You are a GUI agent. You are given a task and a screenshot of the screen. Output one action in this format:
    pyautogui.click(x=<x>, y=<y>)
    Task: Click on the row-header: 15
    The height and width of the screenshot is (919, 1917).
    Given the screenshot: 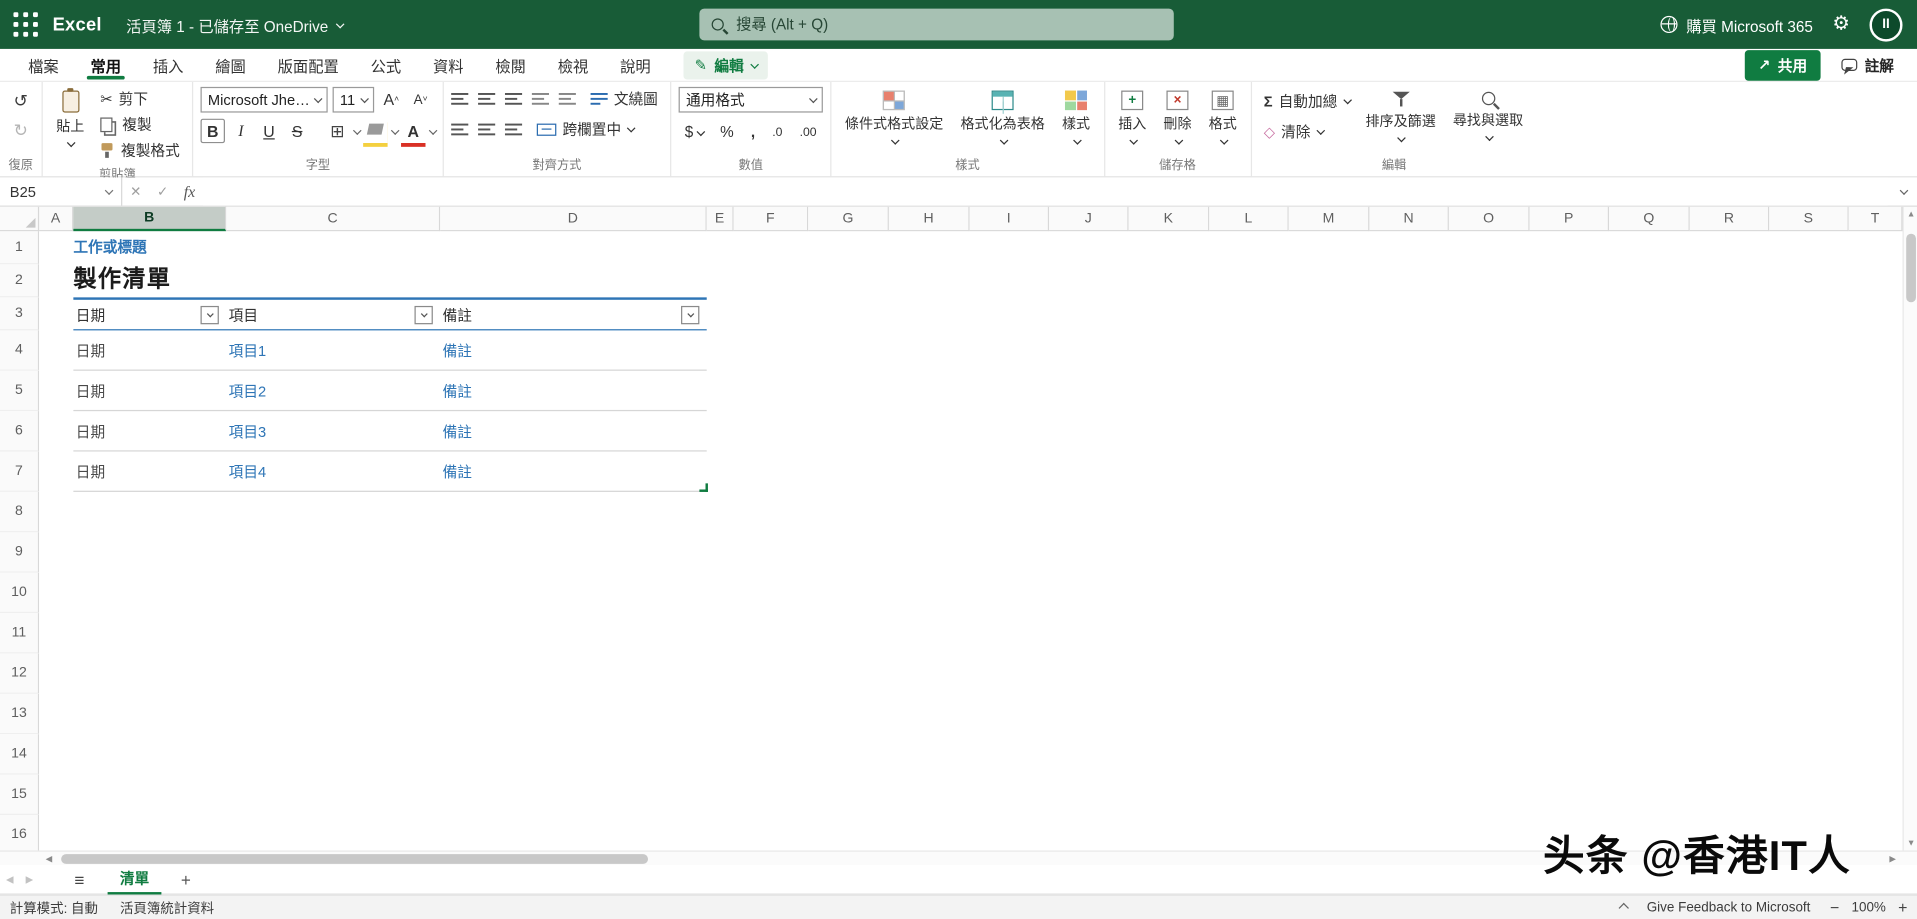 What is the action you would take?
    pyautogui.click(x=20, y=794)
    